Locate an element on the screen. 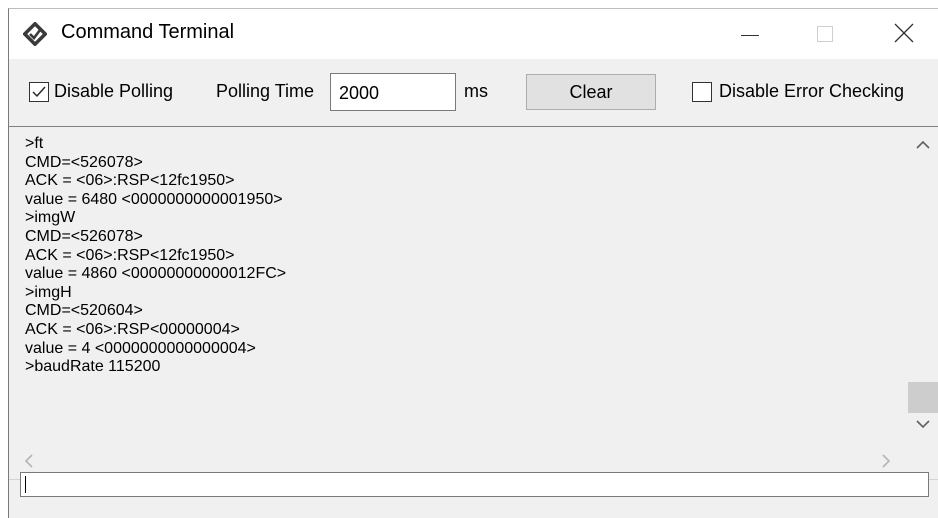 The image size is (938, 518). command-input is located at coordinates (474, 484).